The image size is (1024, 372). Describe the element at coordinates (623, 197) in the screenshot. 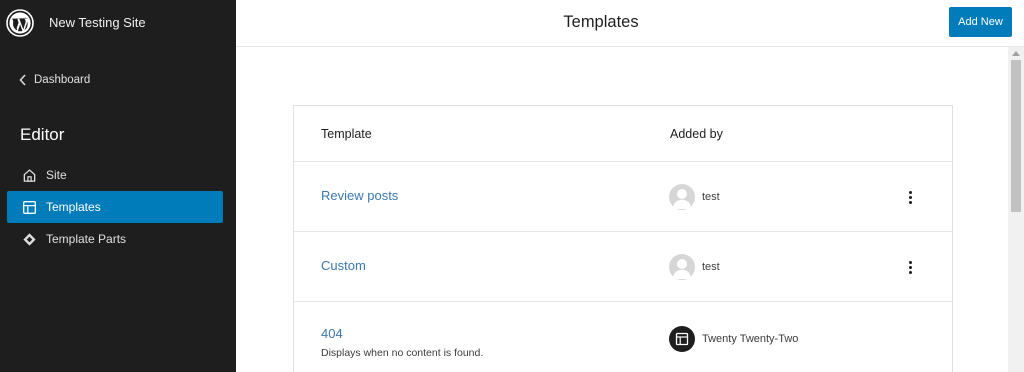

I see `table-row: Review posts test` at that location.